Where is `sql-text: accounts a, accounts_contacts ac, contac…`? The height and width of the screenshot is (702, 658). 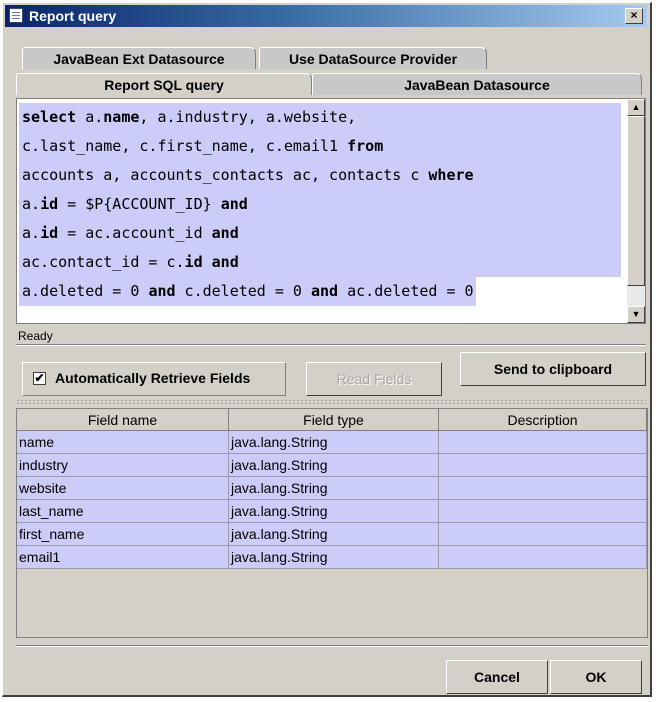
sql-text: accounts a, accounts_contacts ac, contac… is located at coordinates (225, 175).